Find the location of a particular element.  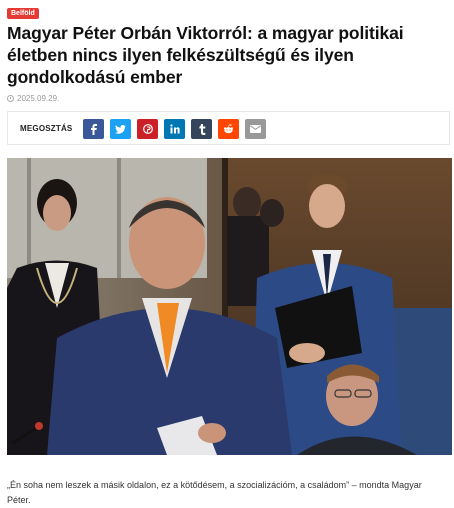

email-share-button is located at coordinates (255, 129).